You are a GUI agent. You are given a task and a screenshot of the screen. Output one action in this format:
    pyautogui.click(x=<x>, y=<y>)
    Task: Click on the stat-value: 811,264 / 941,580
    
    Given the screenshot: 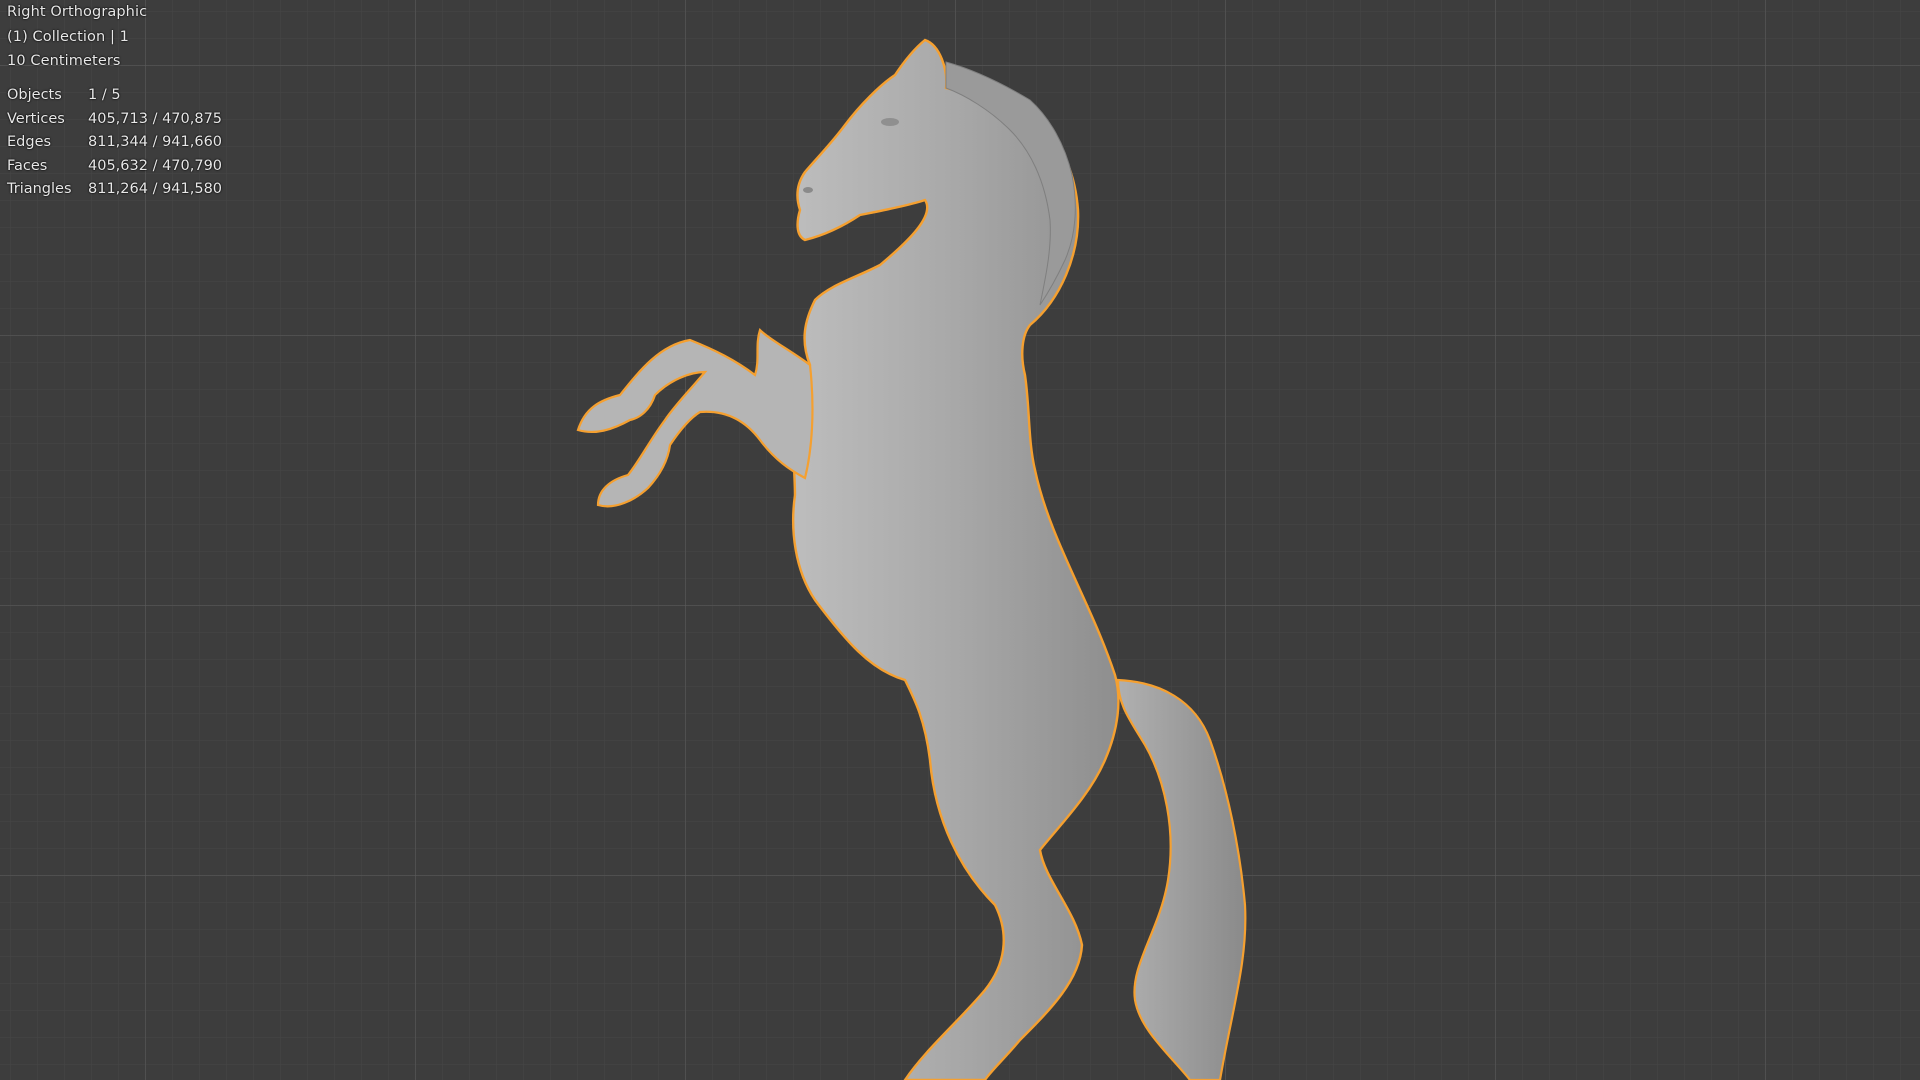 What is the action you would take?
    pyautogui.click(x=155, y=189)
    